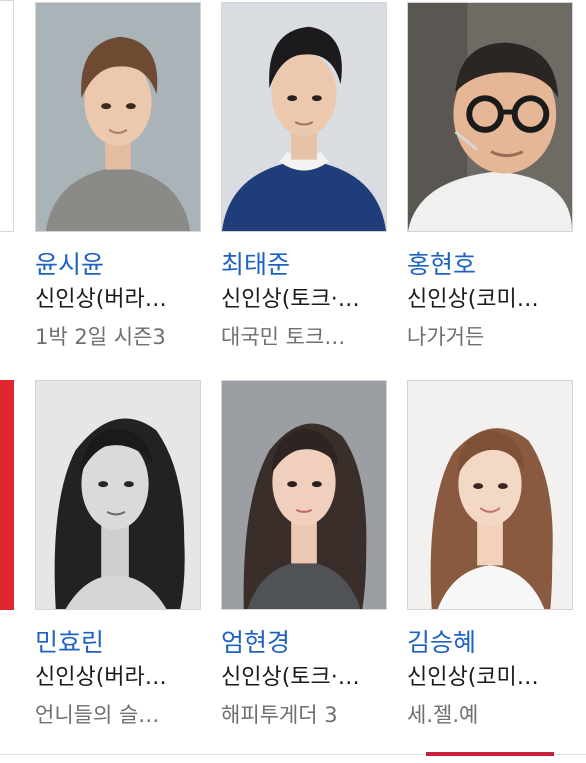  I want to click on person-name-link: 최태준, so click(311, 265).